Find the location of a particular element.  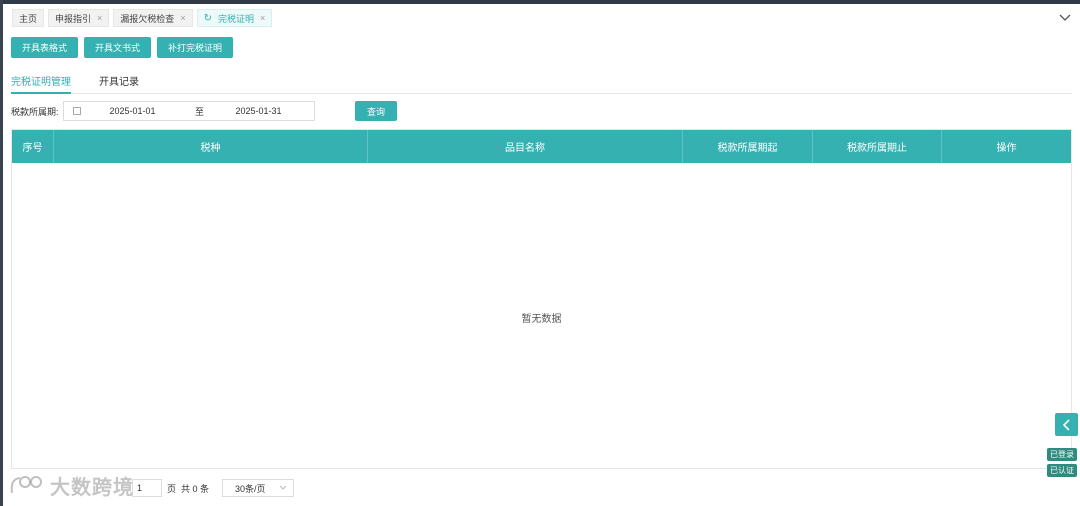

column-header-tax-type: 税种 is located at coordinates (211, 146).